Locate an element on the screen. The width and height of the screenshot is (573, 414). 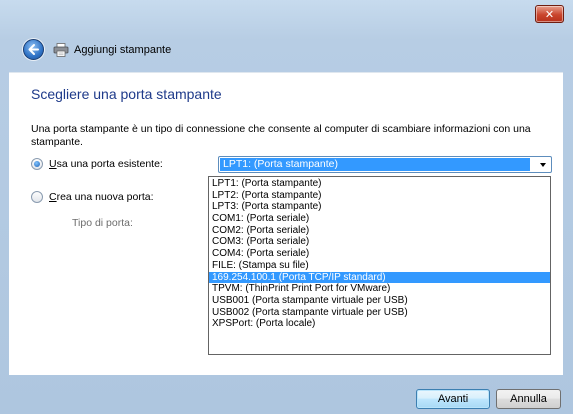
radio-new-port-indicator is located at coordinates (37, 197).